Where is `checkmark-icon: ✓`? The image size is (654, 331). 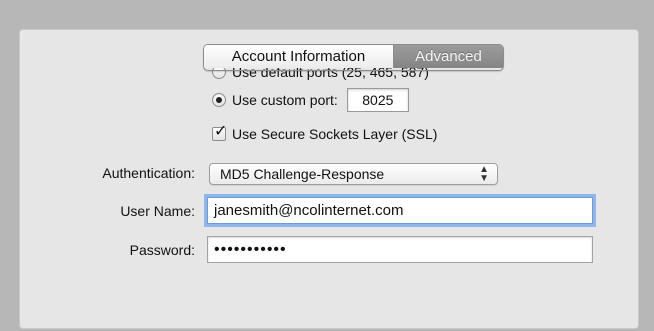 checkmark-icon: ✓ is located at coordinates (221, 131).